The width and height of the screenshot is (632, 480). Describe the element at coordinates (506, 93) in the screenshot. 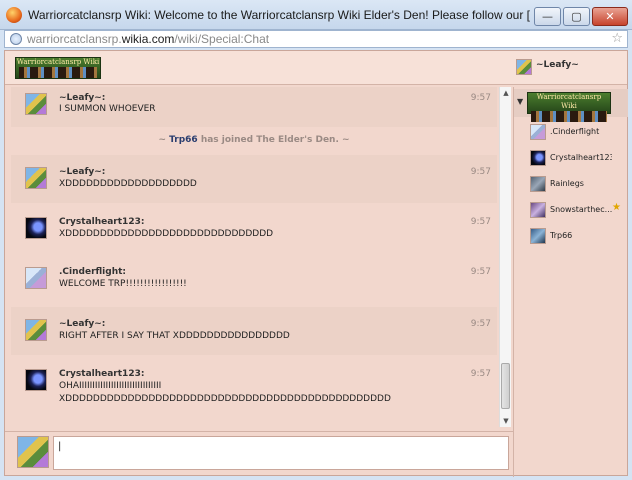

I see `scroll-up-arrow-icon: ▲` at that location.